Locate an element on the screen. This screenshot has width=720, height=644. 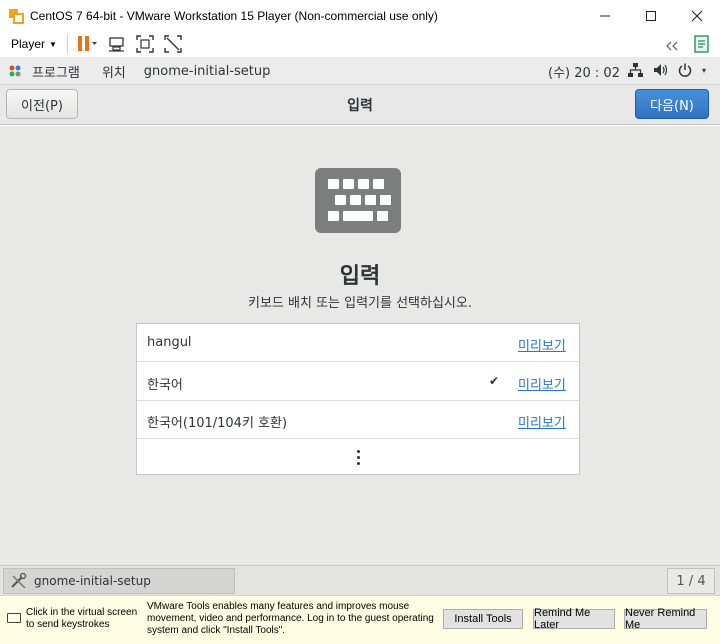
window-list-item: gnome-initial-setup is located at coordinates (119, 581).